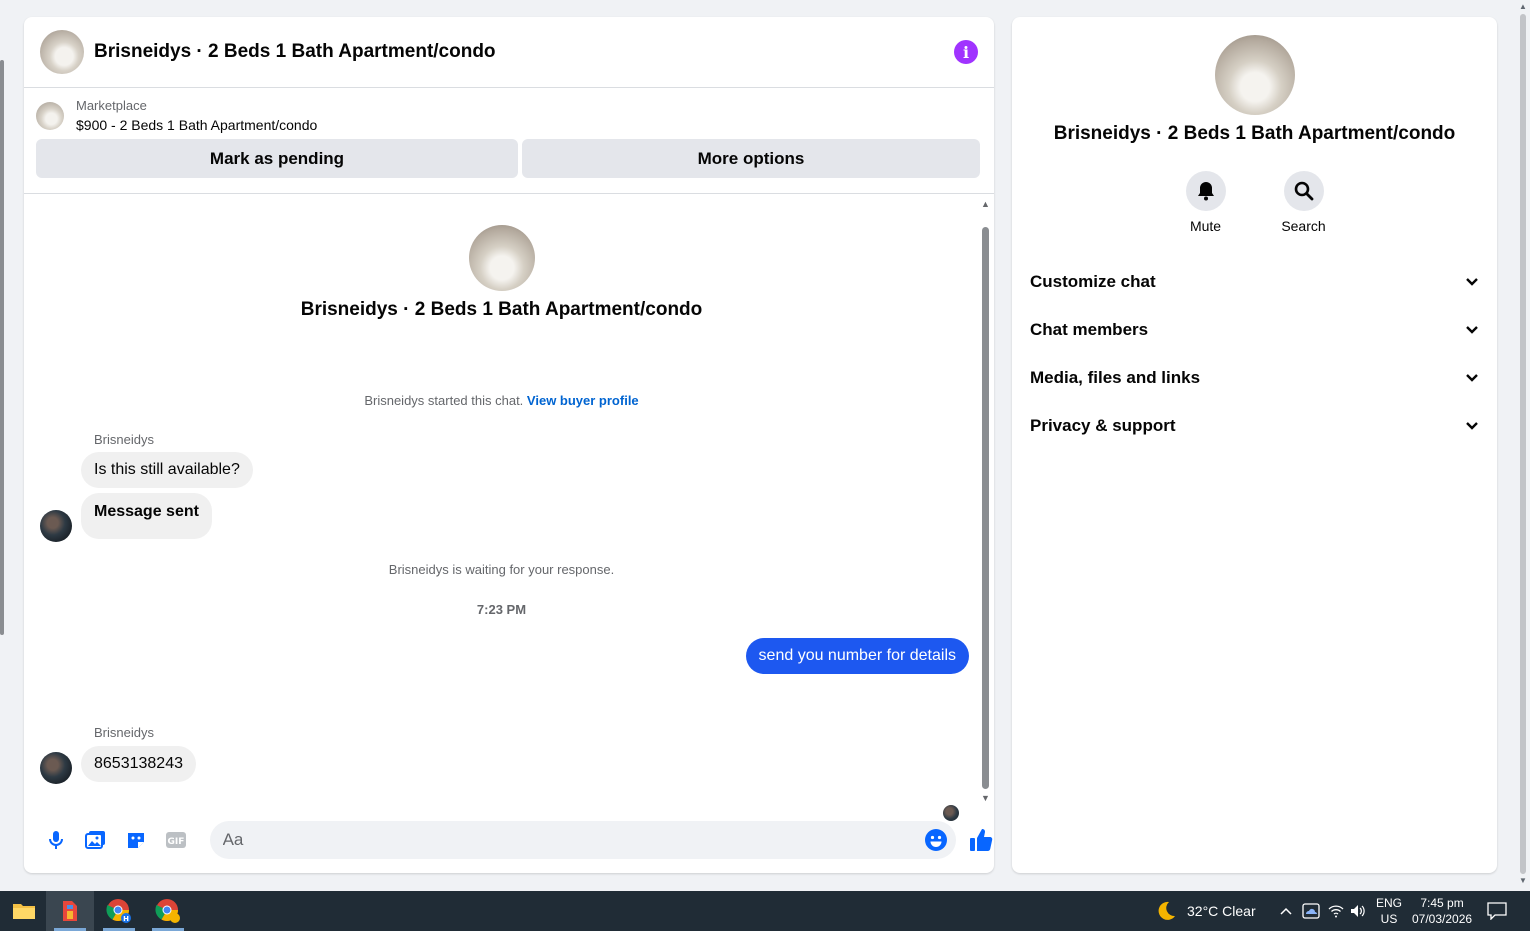 The width and height of the screenshot is (1530, 931). I want to click on emoji-icon, so click(936, 840).